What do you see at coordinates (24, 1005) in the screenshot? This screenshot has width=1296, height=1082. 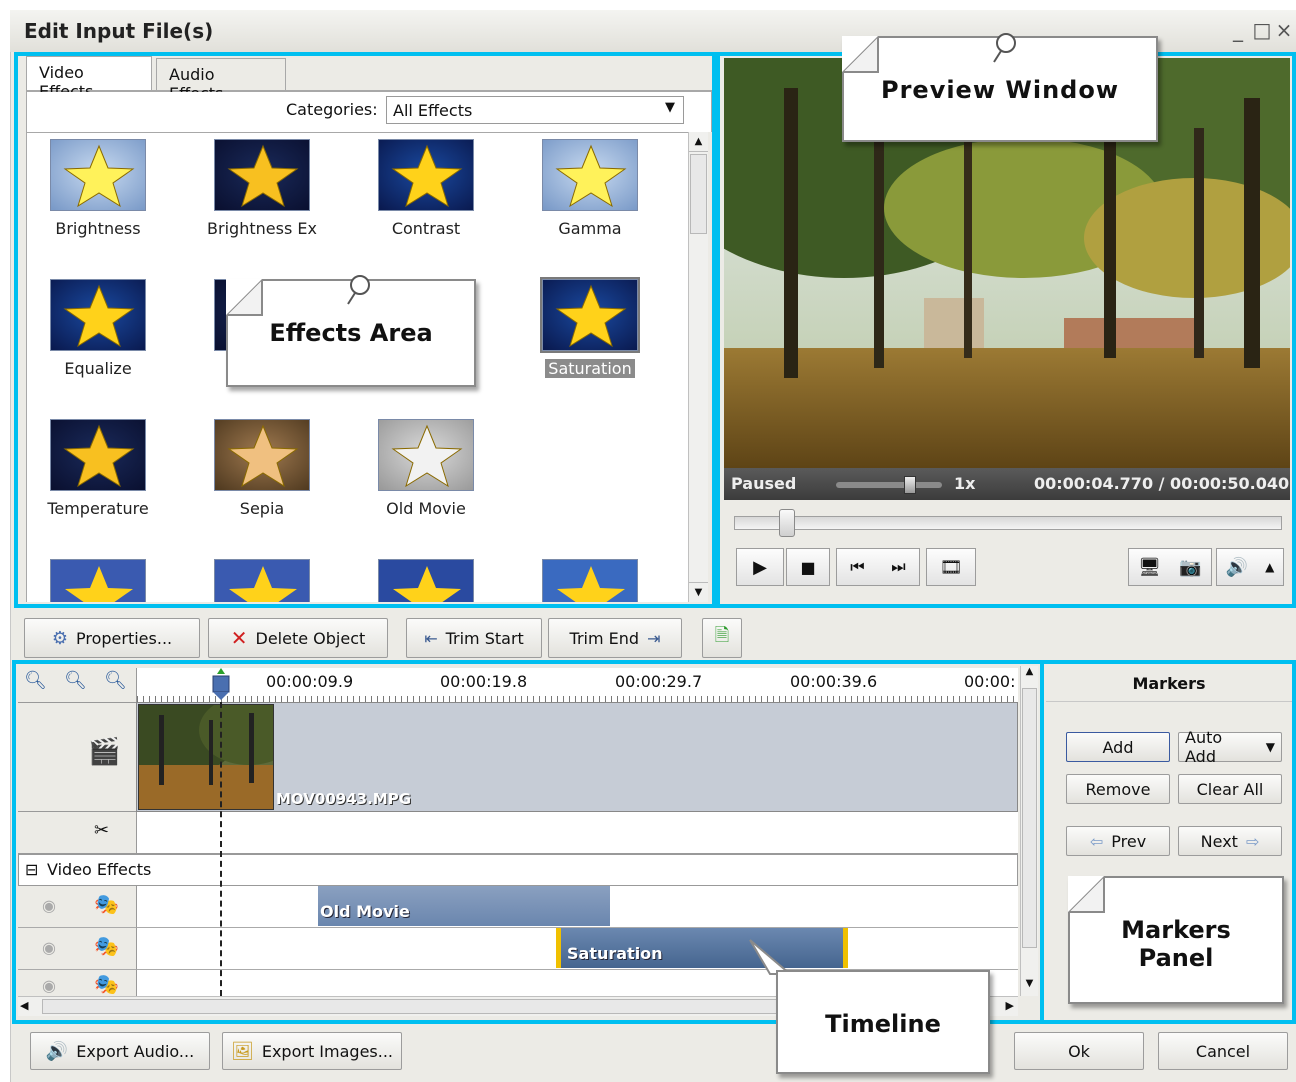 I see `scroll-left-icon: ◀` at bounding box center [24, 1005].